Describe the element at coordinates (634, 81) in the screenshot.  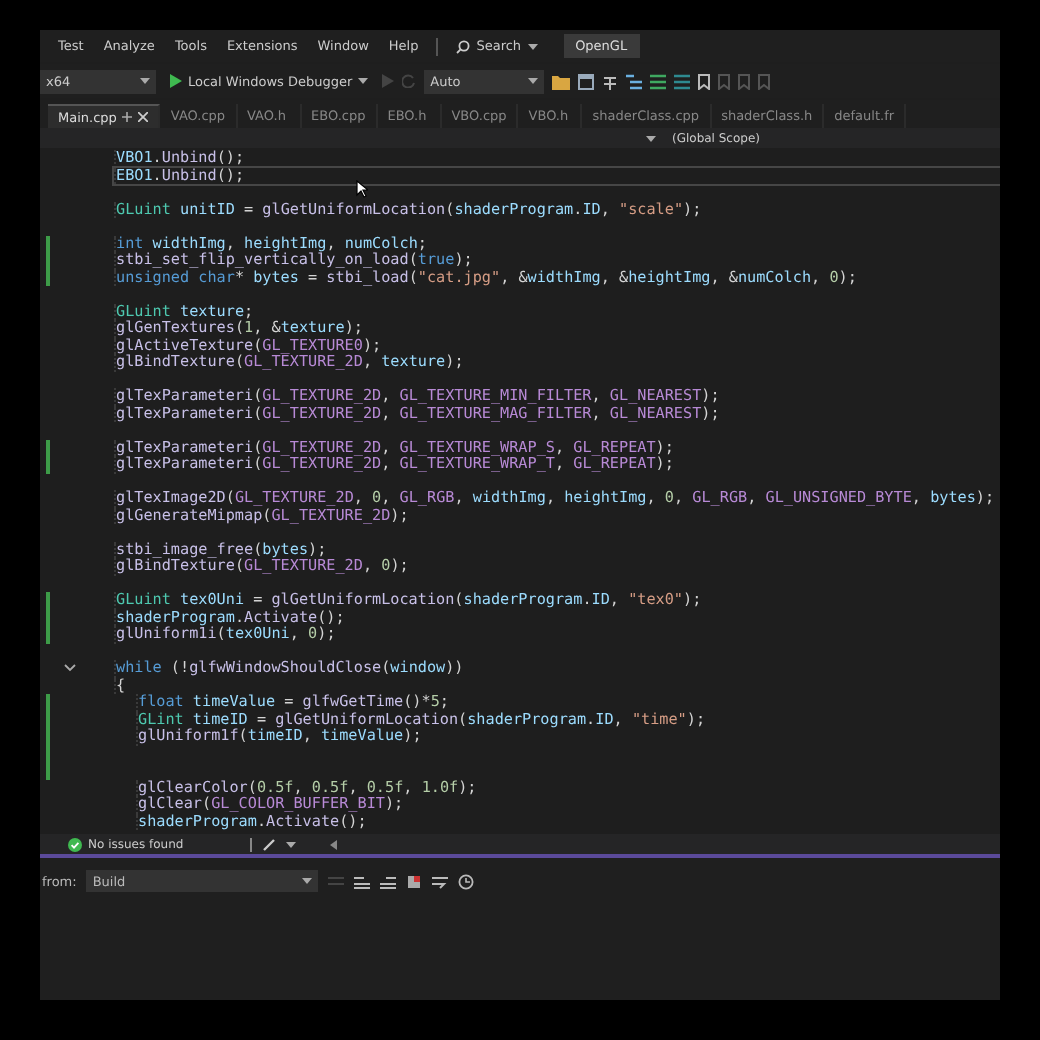
I see `indent-icon` at that location.